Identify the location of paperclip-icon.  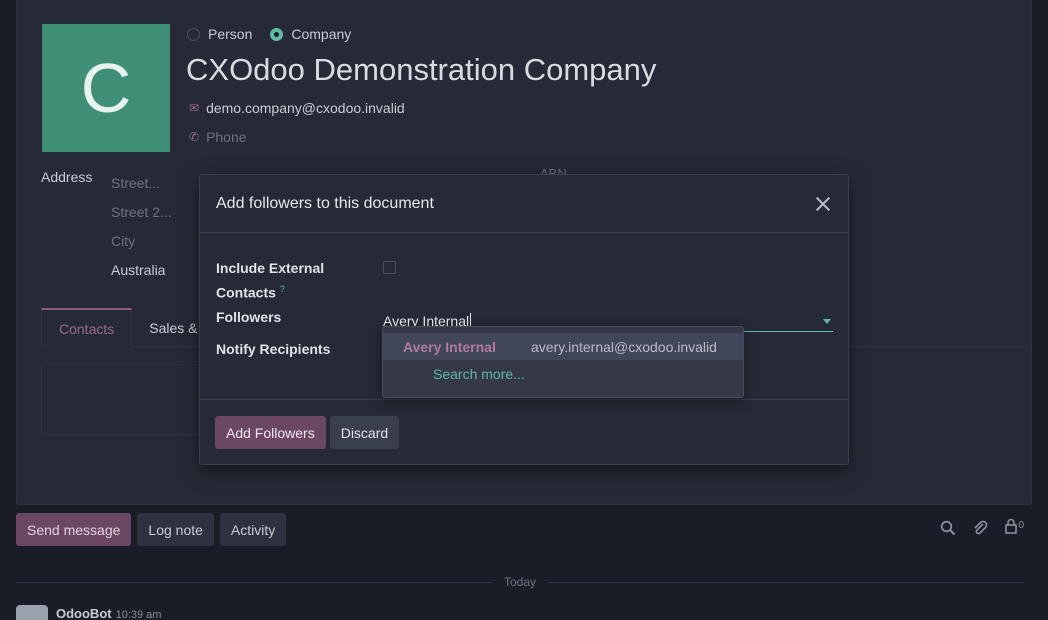
(980, 528).